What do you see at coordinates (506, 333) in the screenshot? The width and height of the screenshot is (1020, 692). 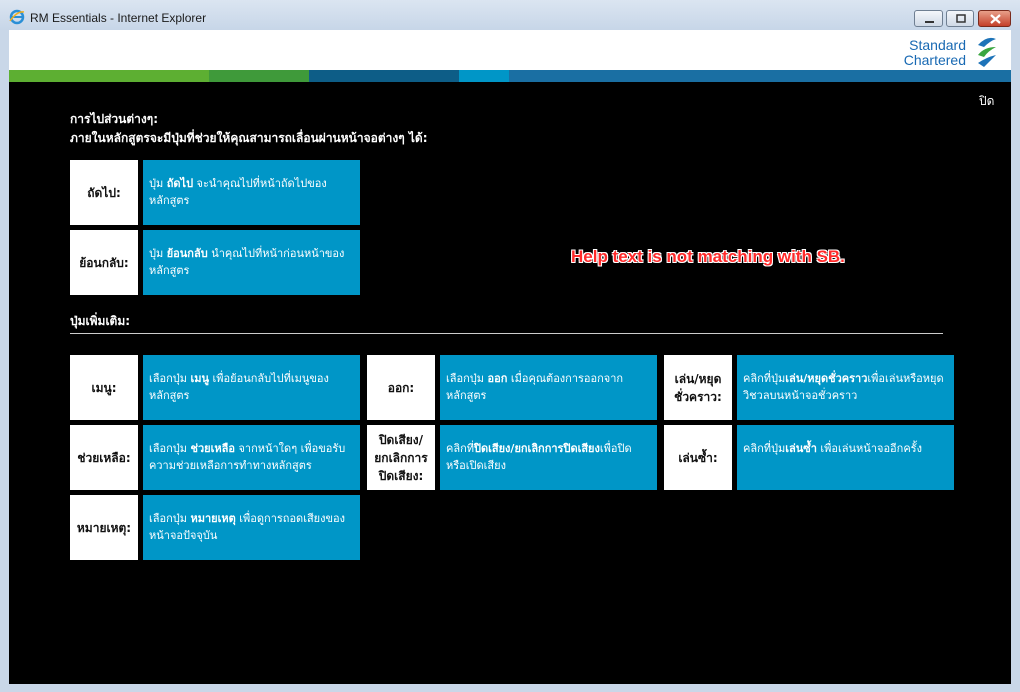 I see `section-divider` at bounding box center [506, 333].